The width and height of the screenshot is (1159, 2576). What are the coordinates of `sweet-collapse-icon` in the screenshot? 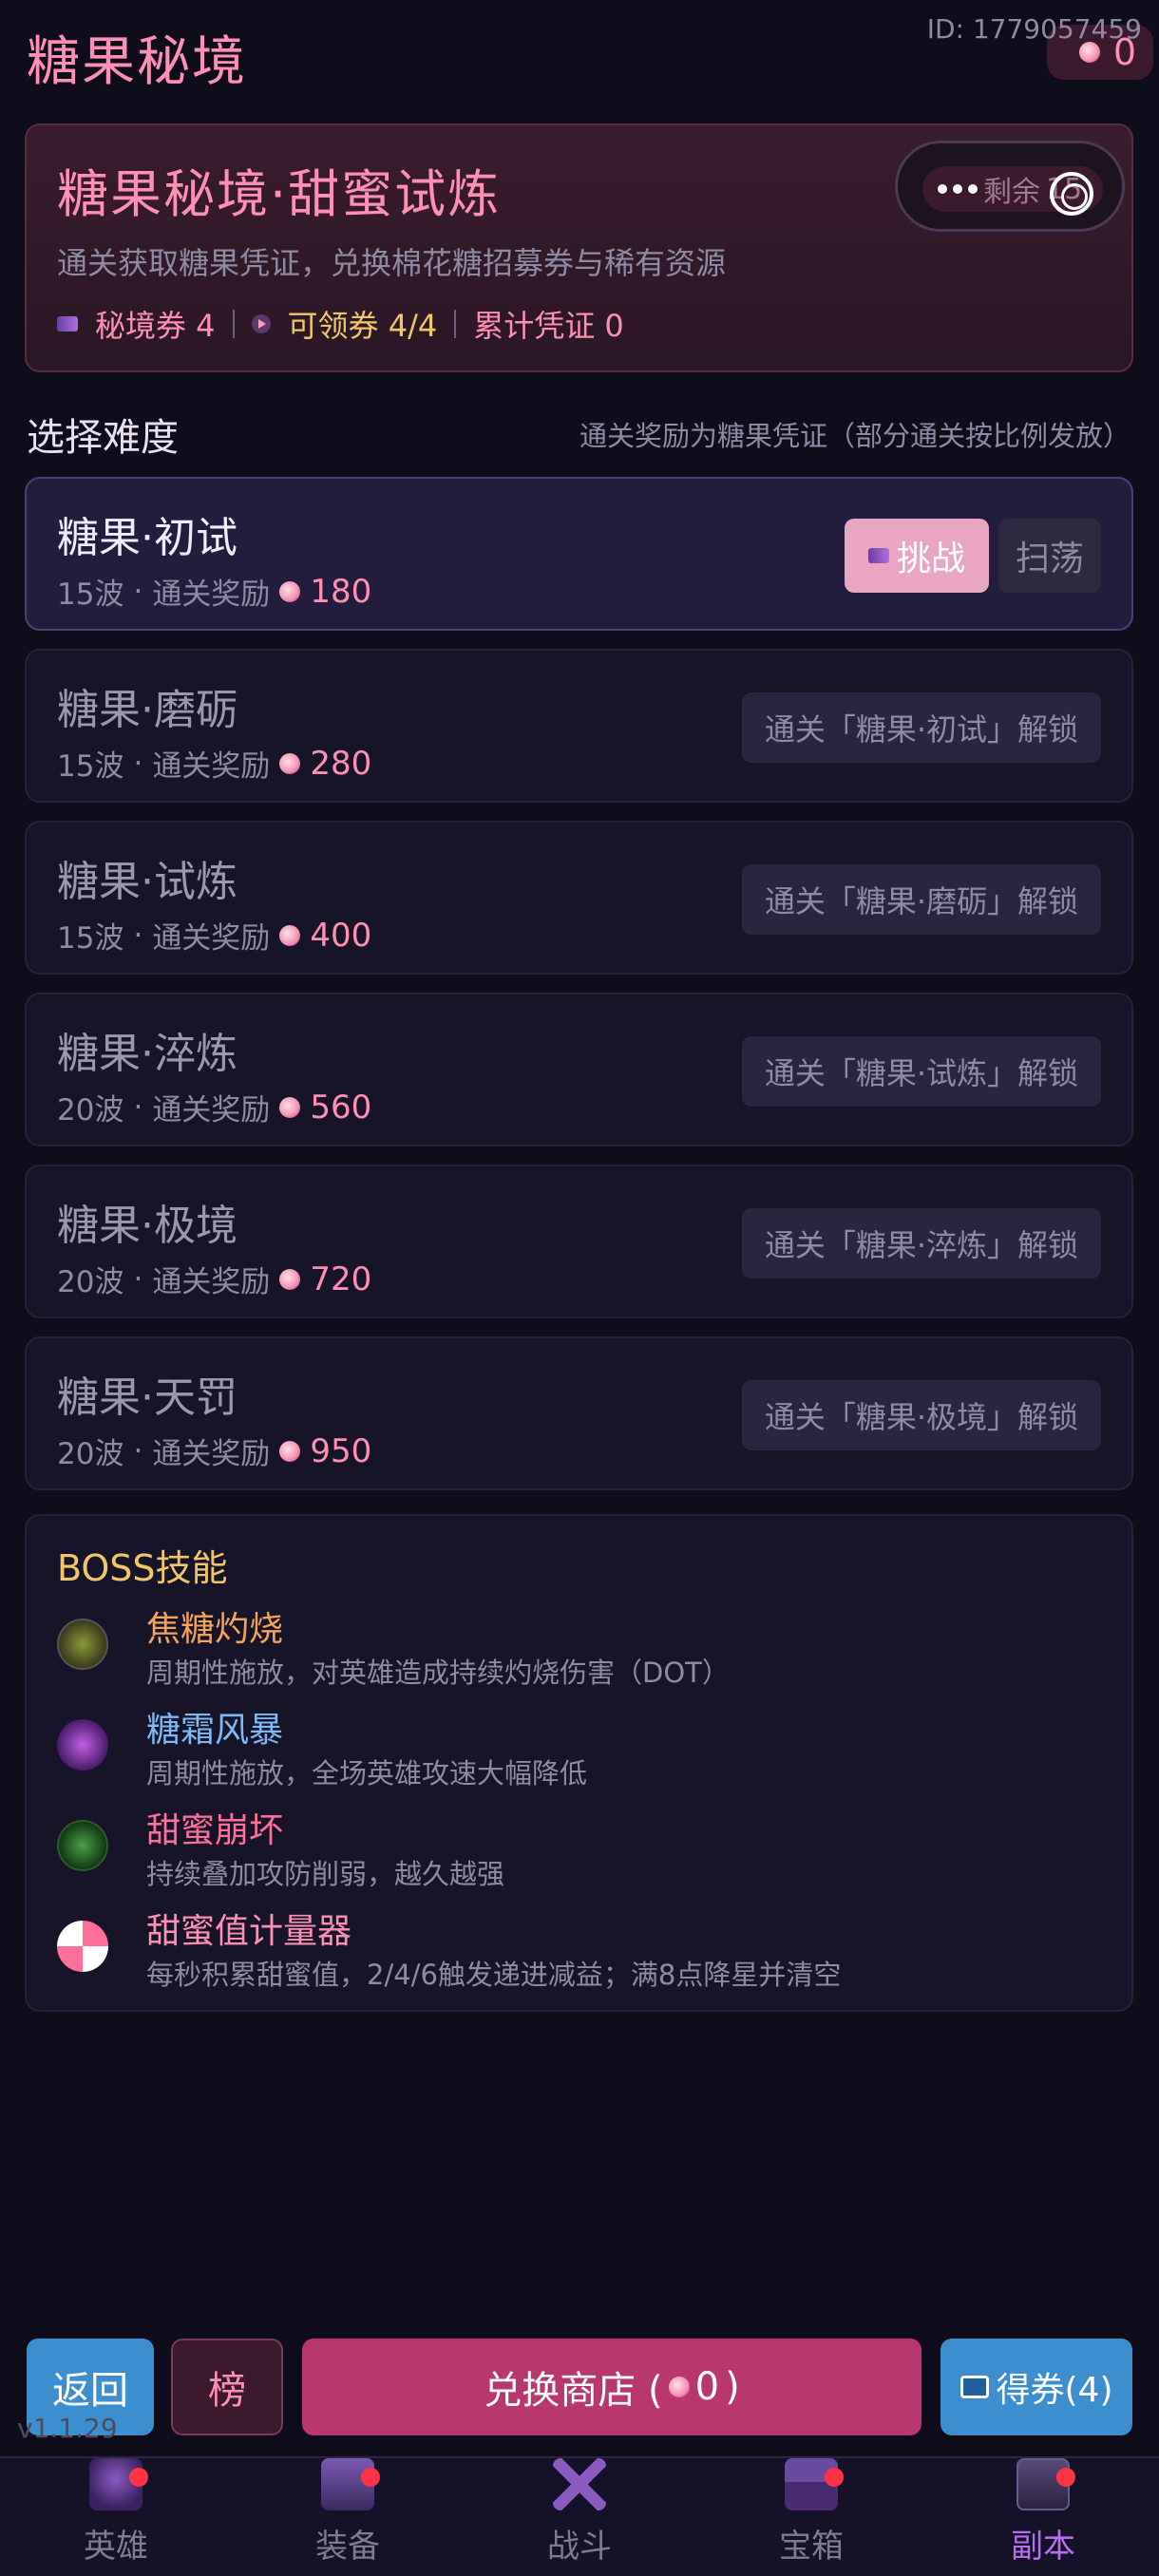 It's located at (82, 1845).